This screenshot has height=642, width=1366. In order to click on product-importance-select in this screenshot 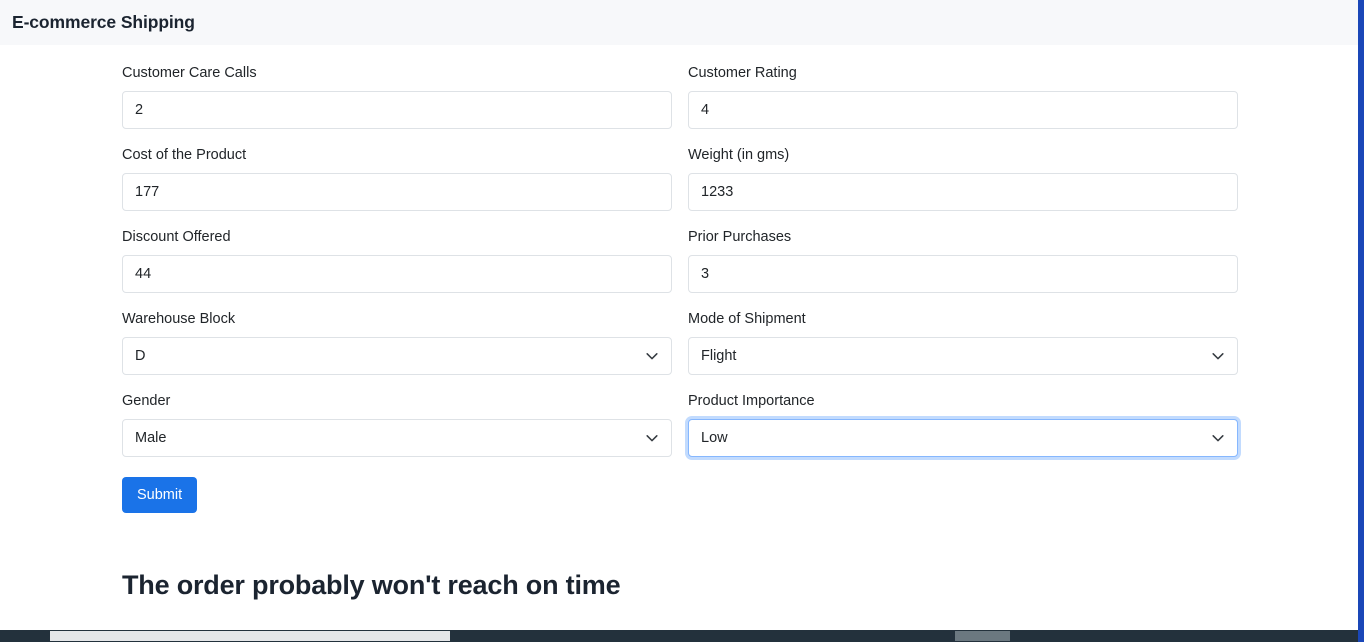, I will do `click(963, 438)`.